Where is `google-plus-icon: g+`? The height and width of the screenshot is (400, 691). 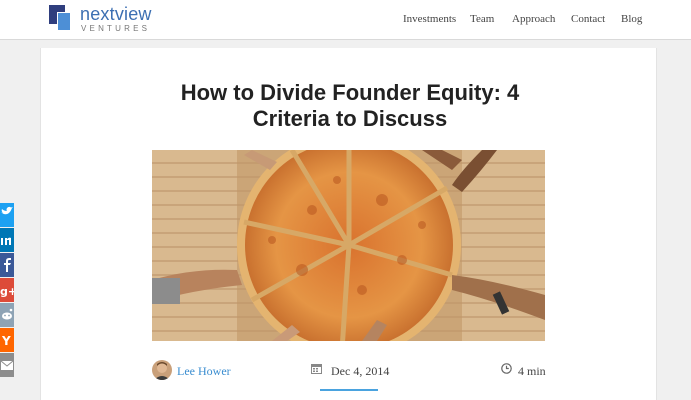 google-plus-icon: g+ is located at coordinates (7, 290).